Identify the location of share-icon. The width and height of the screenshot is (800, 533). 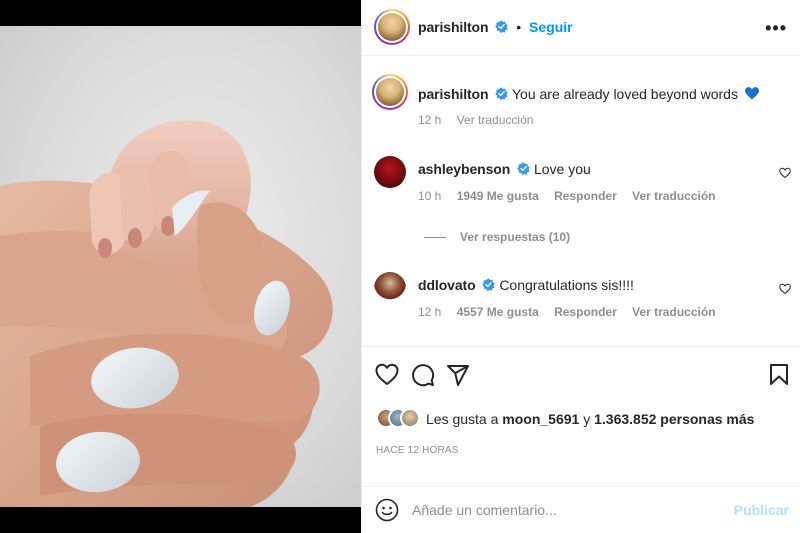
(458, 375).